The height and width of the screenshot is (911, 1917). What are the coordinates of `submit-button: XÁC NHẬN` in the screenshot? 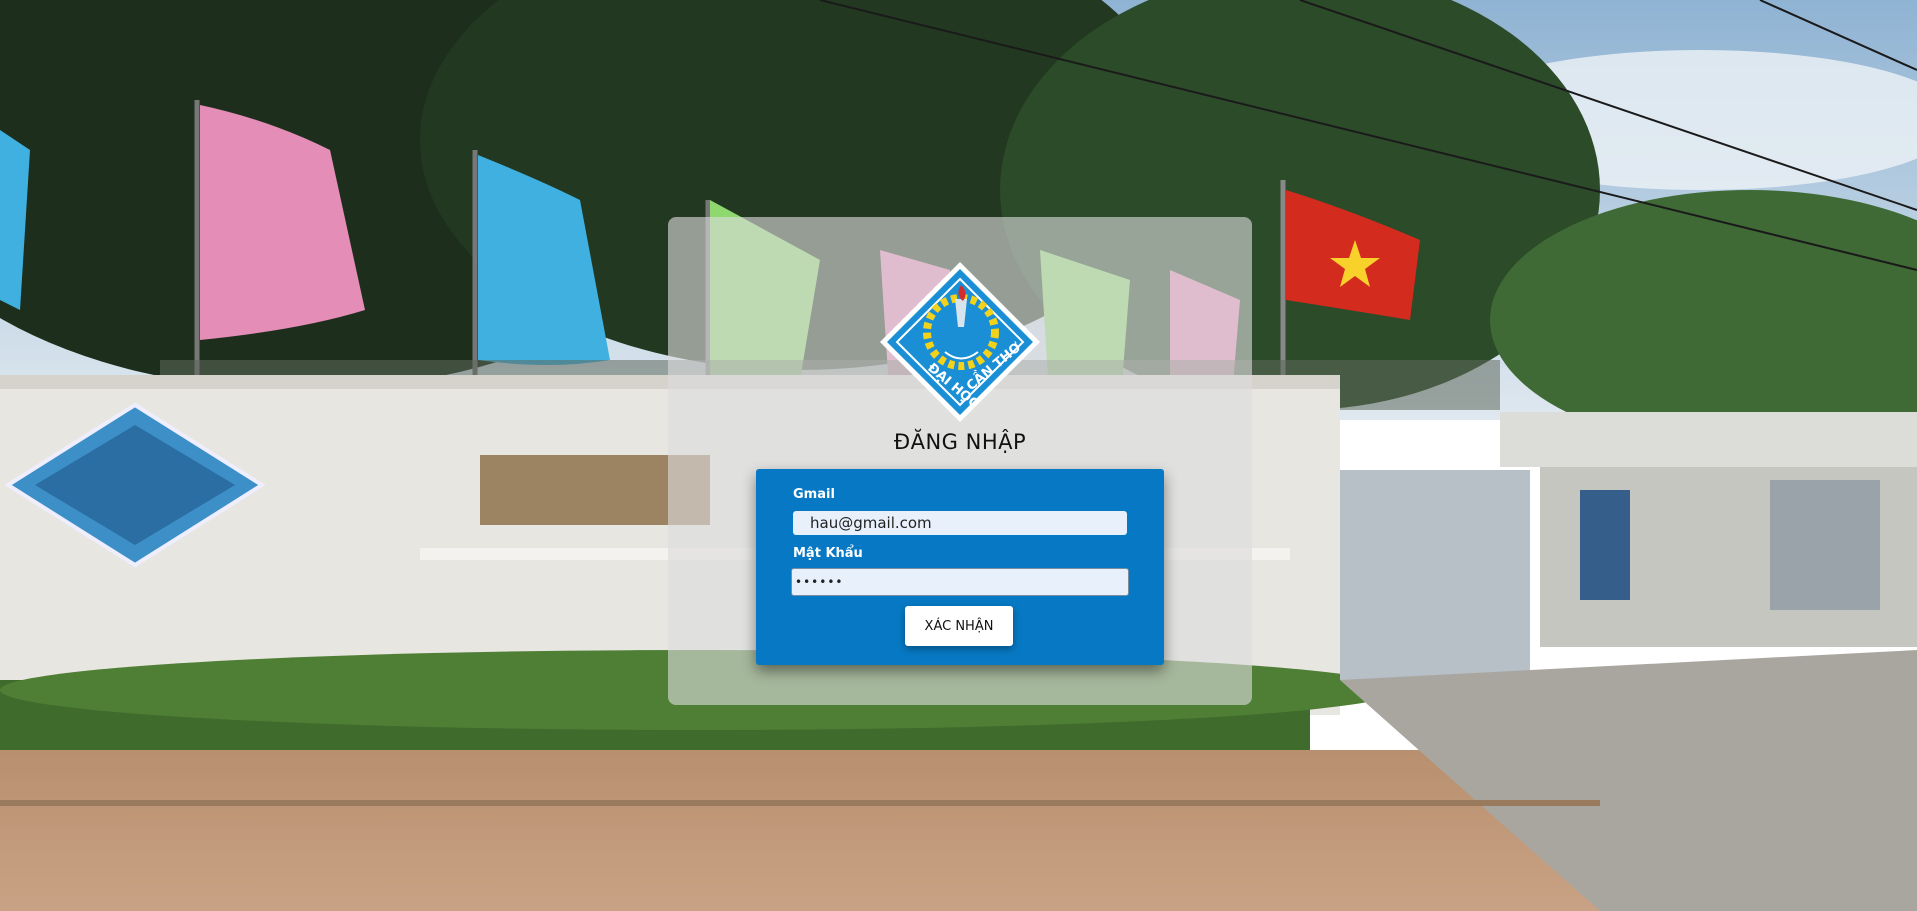 It's located at (959, 626).